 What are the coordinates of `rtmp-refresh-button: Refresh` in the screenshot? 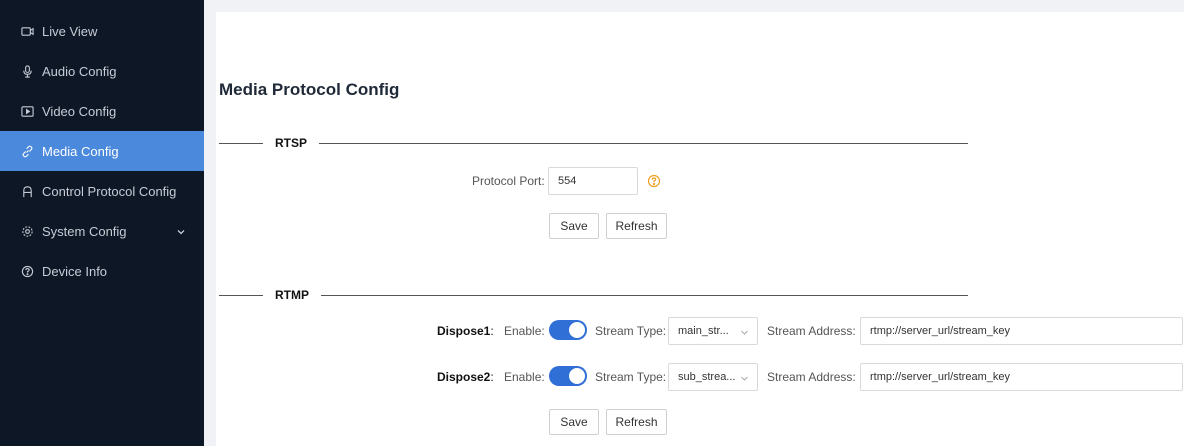 It's located at (636, 422).